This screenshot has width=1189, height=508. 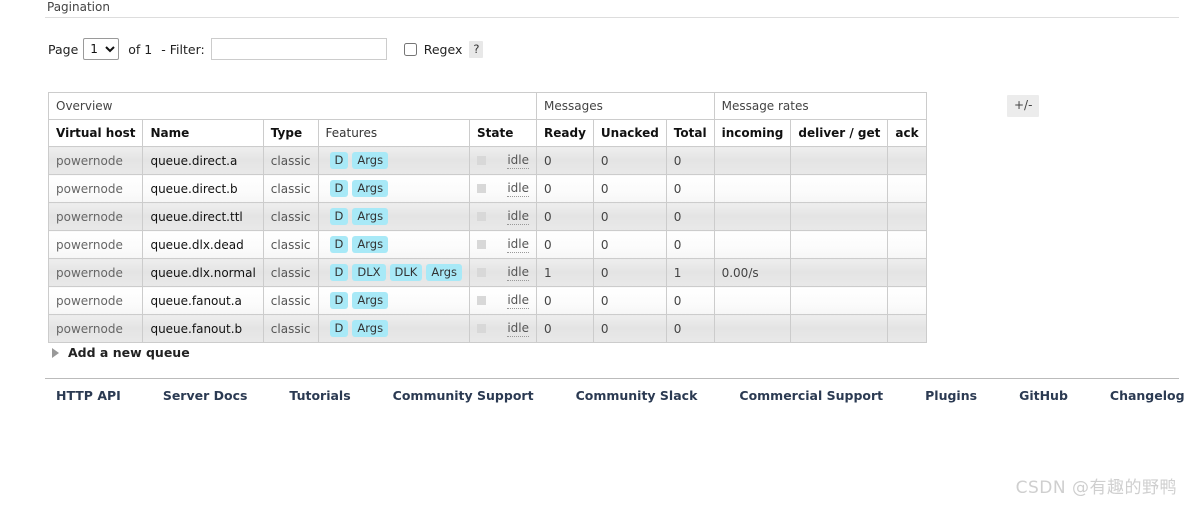 I want to click on group-header-row: Overview Messages Message rates, so click(x=487, y=106).